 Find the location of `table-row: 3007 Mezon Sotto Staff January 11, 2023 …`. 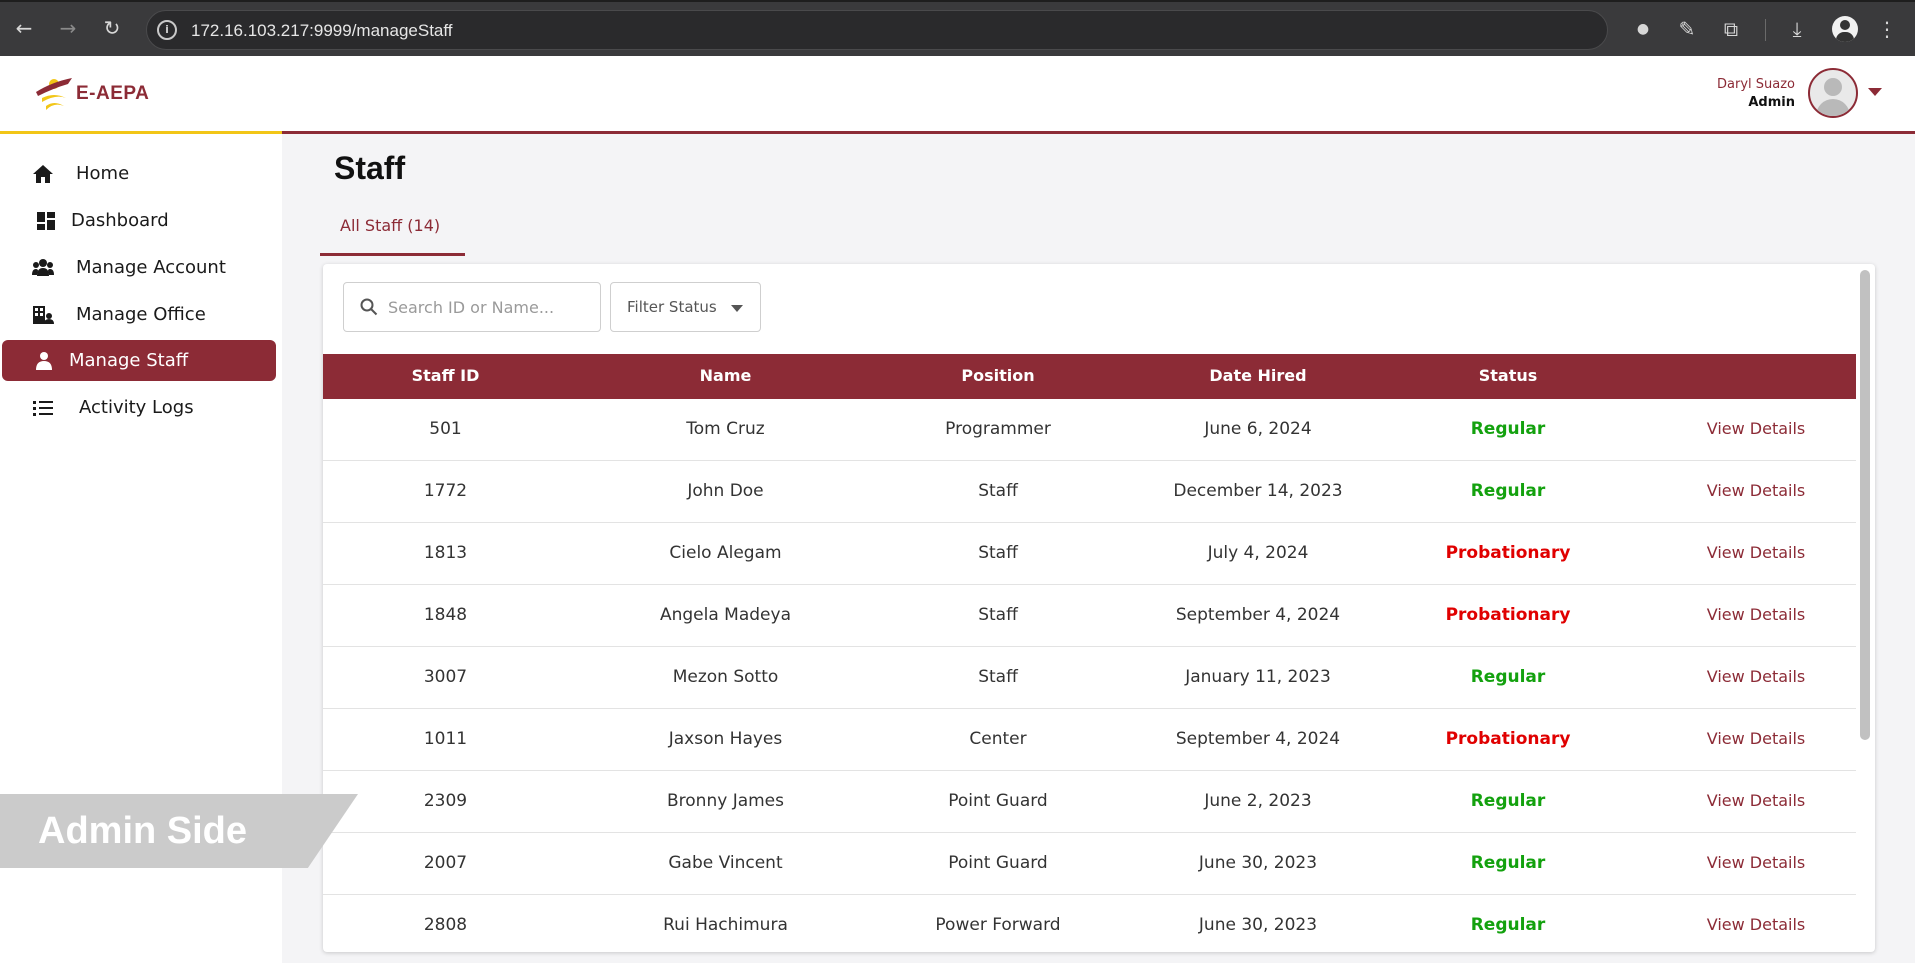

table-row: 3007 Mezon Sotto Staff January 11, 2023 … is located at coordinates (1089, 678).